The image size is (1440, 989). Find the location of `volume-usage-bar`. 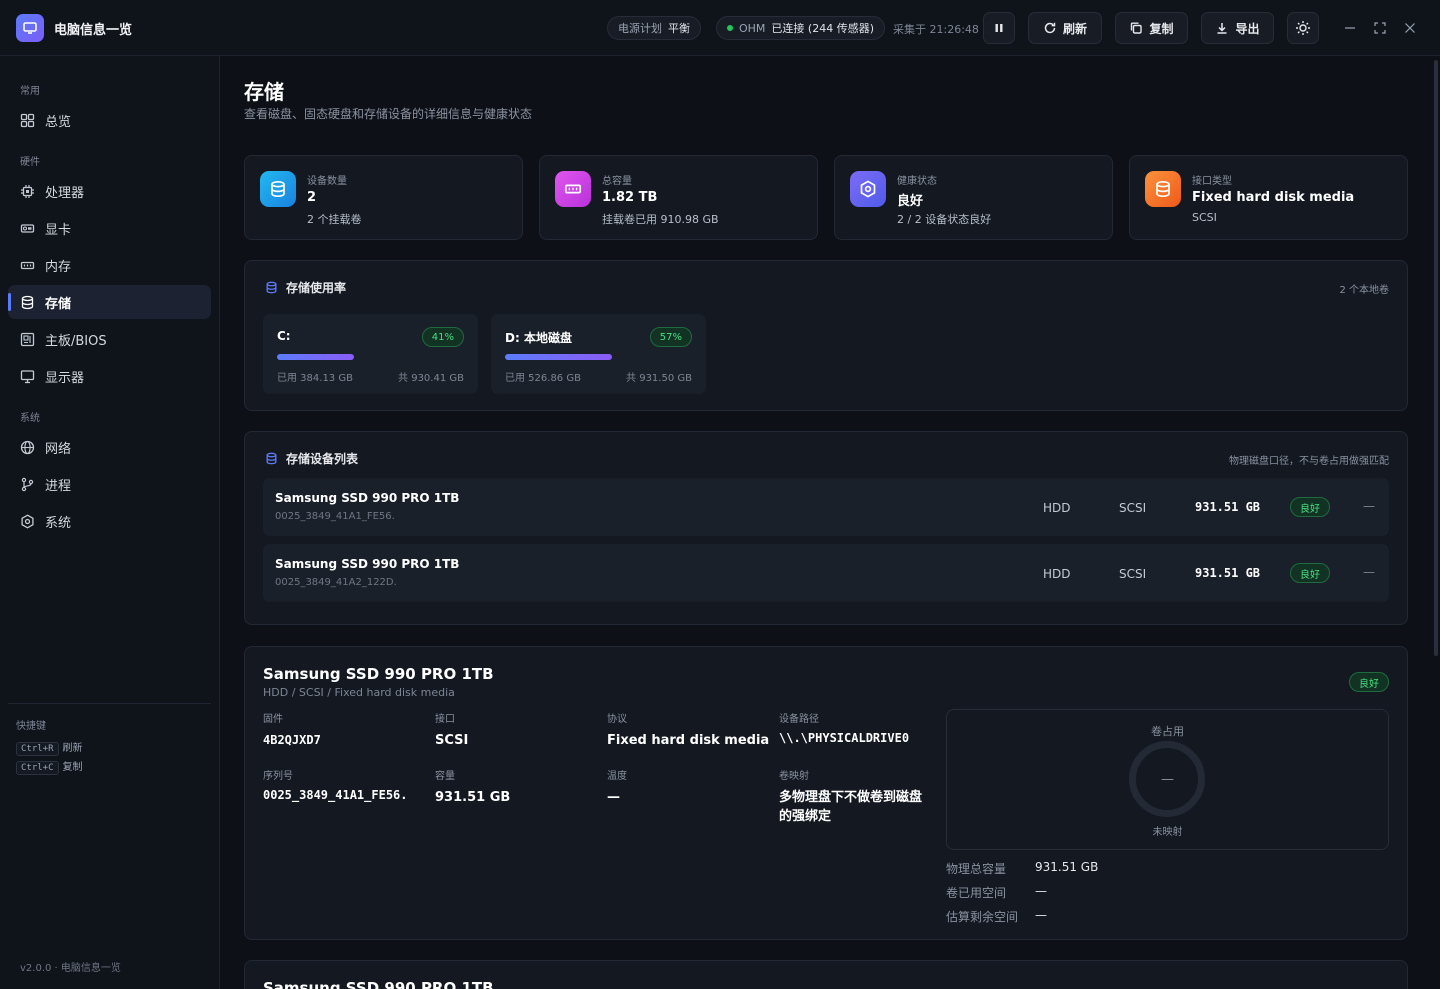

volume-usage-bar is located at coordinates (558, 357).